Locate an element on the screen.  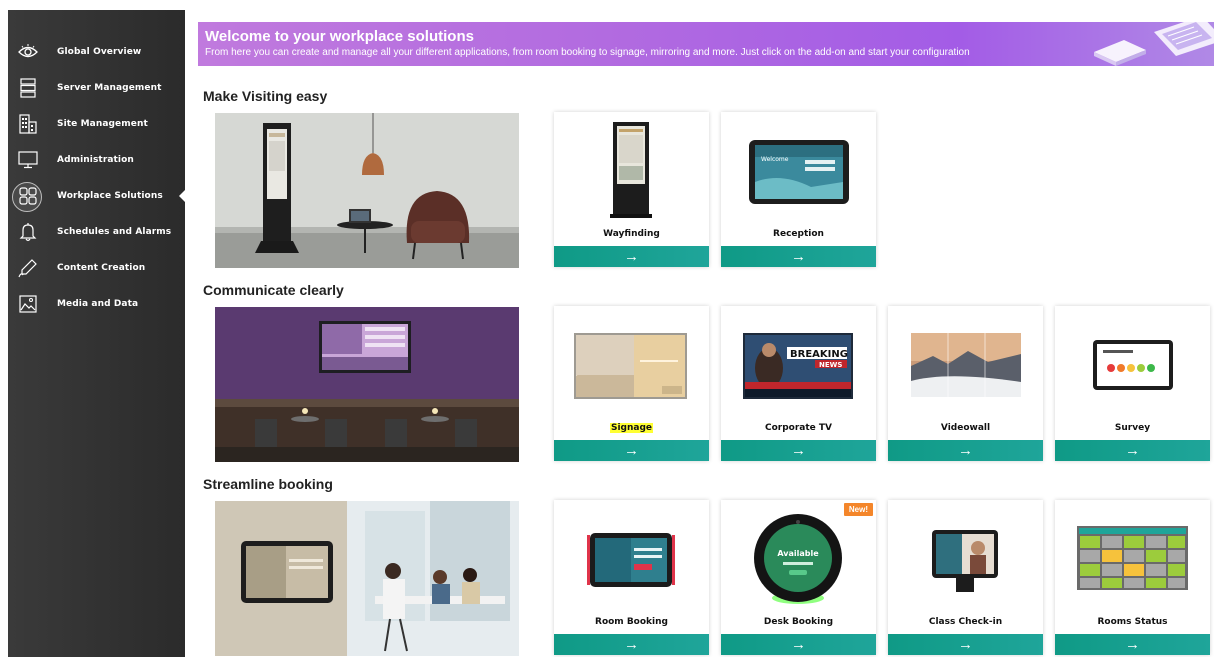
eye-icon is located at coordinates (28, 52).